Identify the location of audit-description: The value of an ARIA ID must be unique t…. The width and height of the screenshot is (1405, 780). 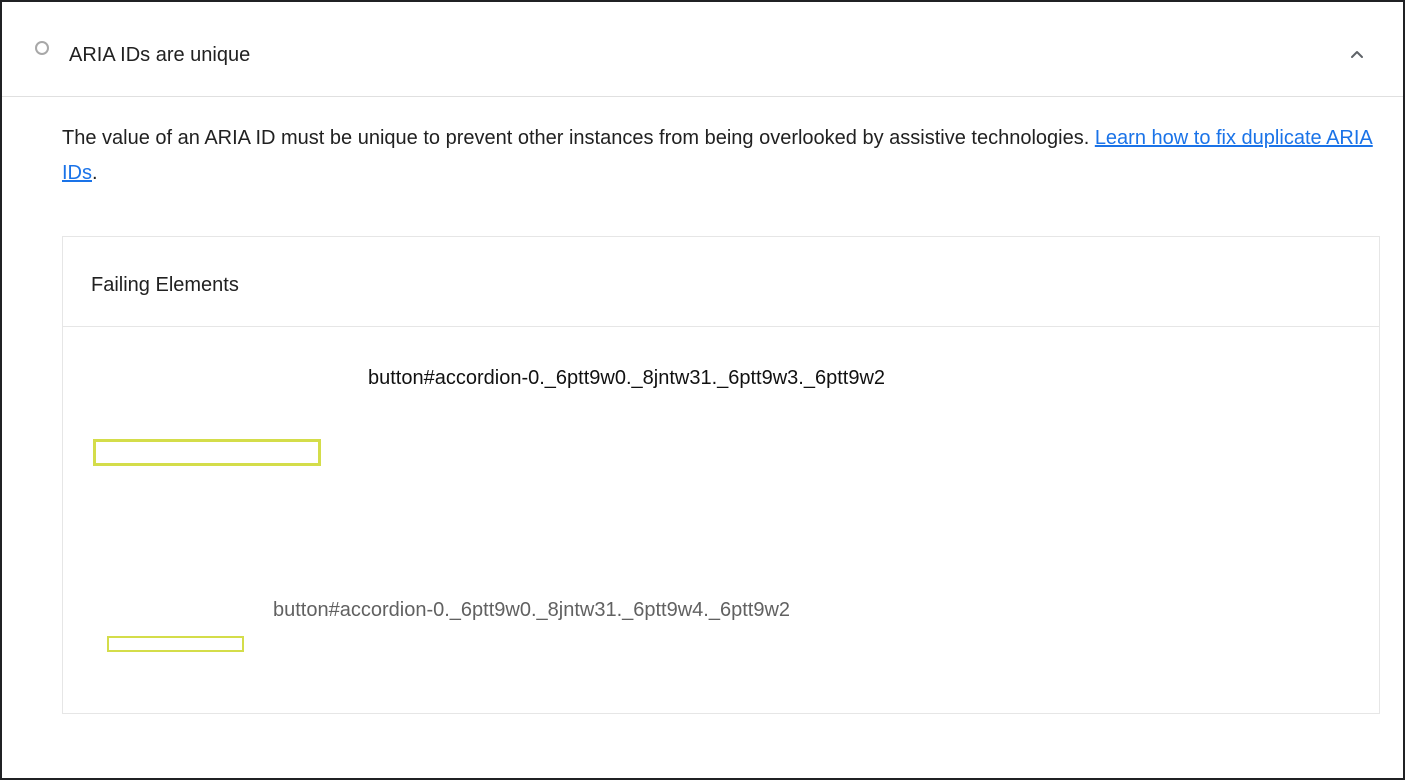
(722, 156).